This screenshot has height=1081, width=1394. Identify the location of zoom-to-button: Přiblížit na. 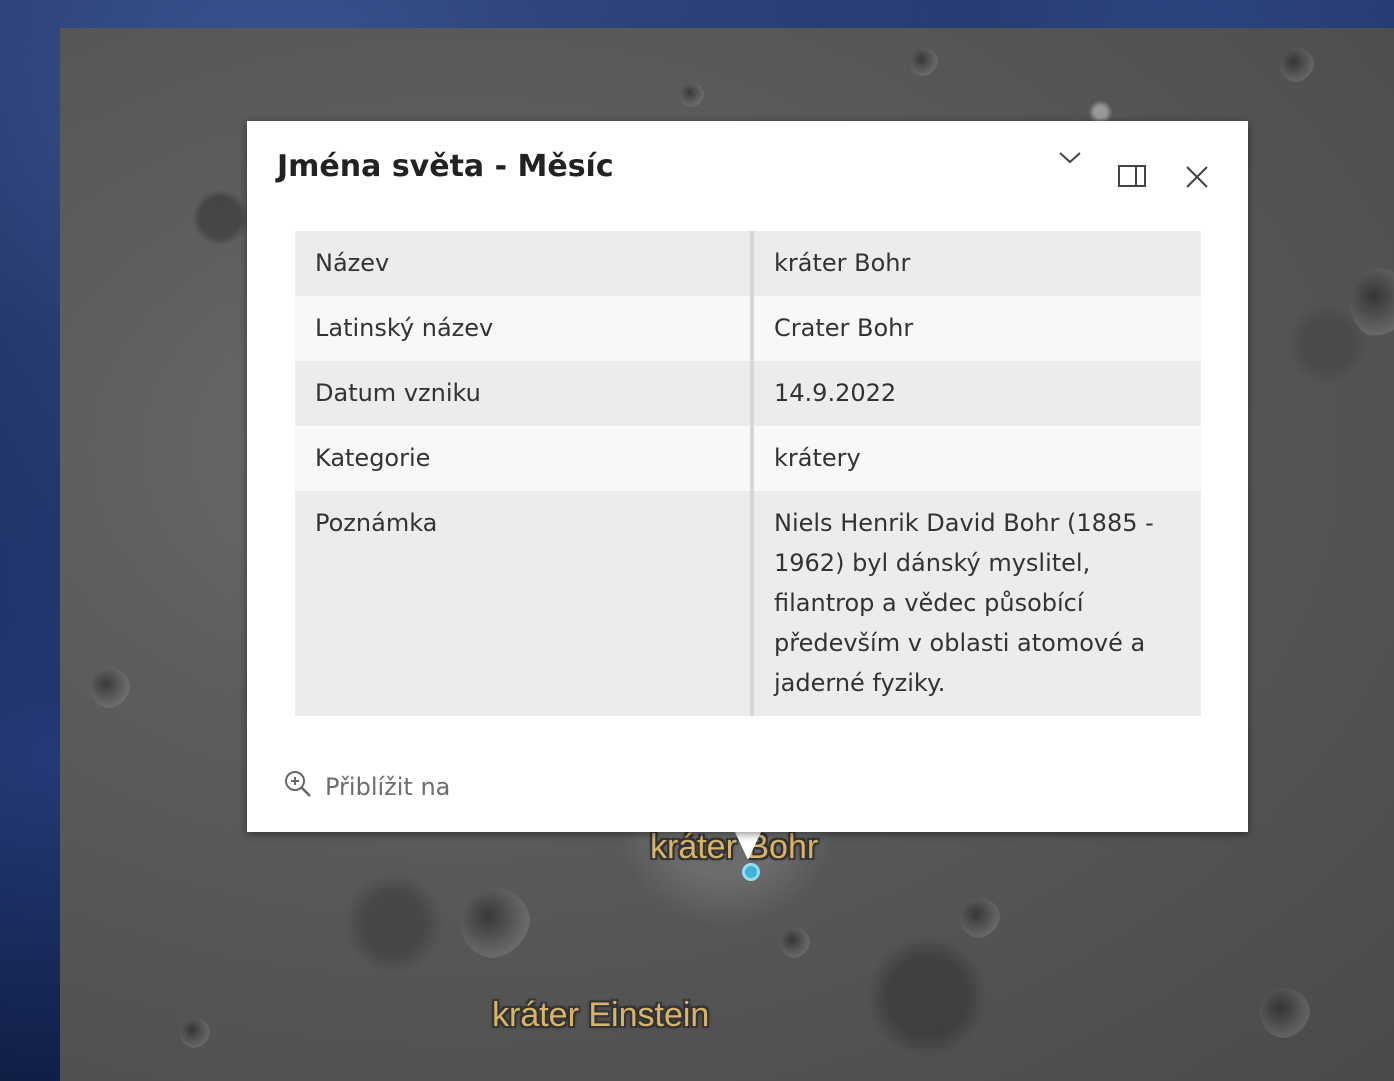
(366, 787).